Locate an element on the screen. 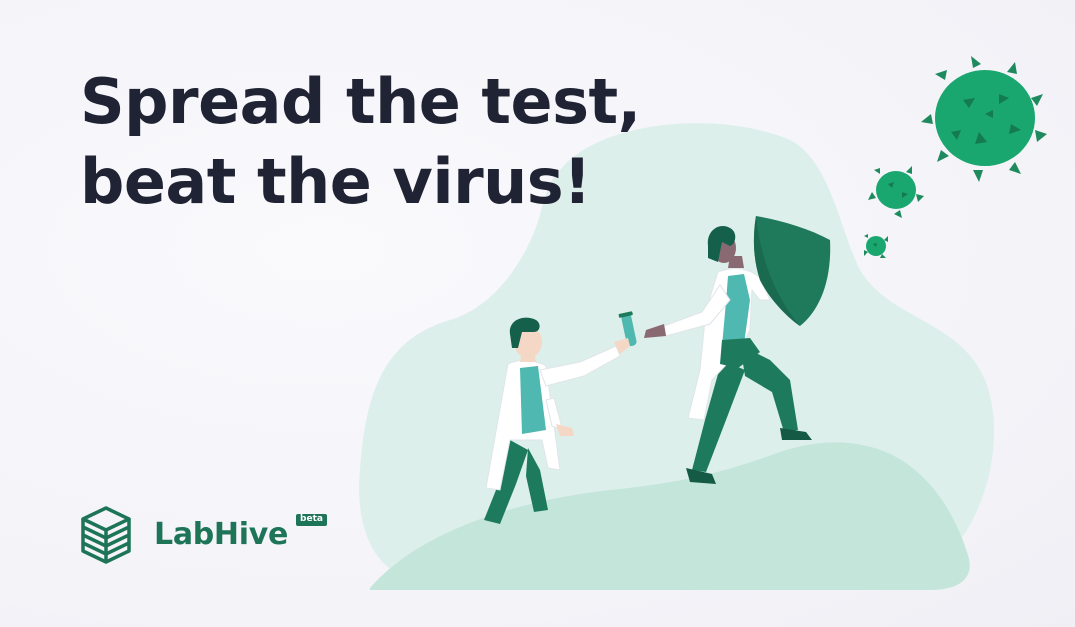 The width and height of the screenshot is (1075, 627). headline-line-1: Spread the test, is located at coordinates (360, 101).